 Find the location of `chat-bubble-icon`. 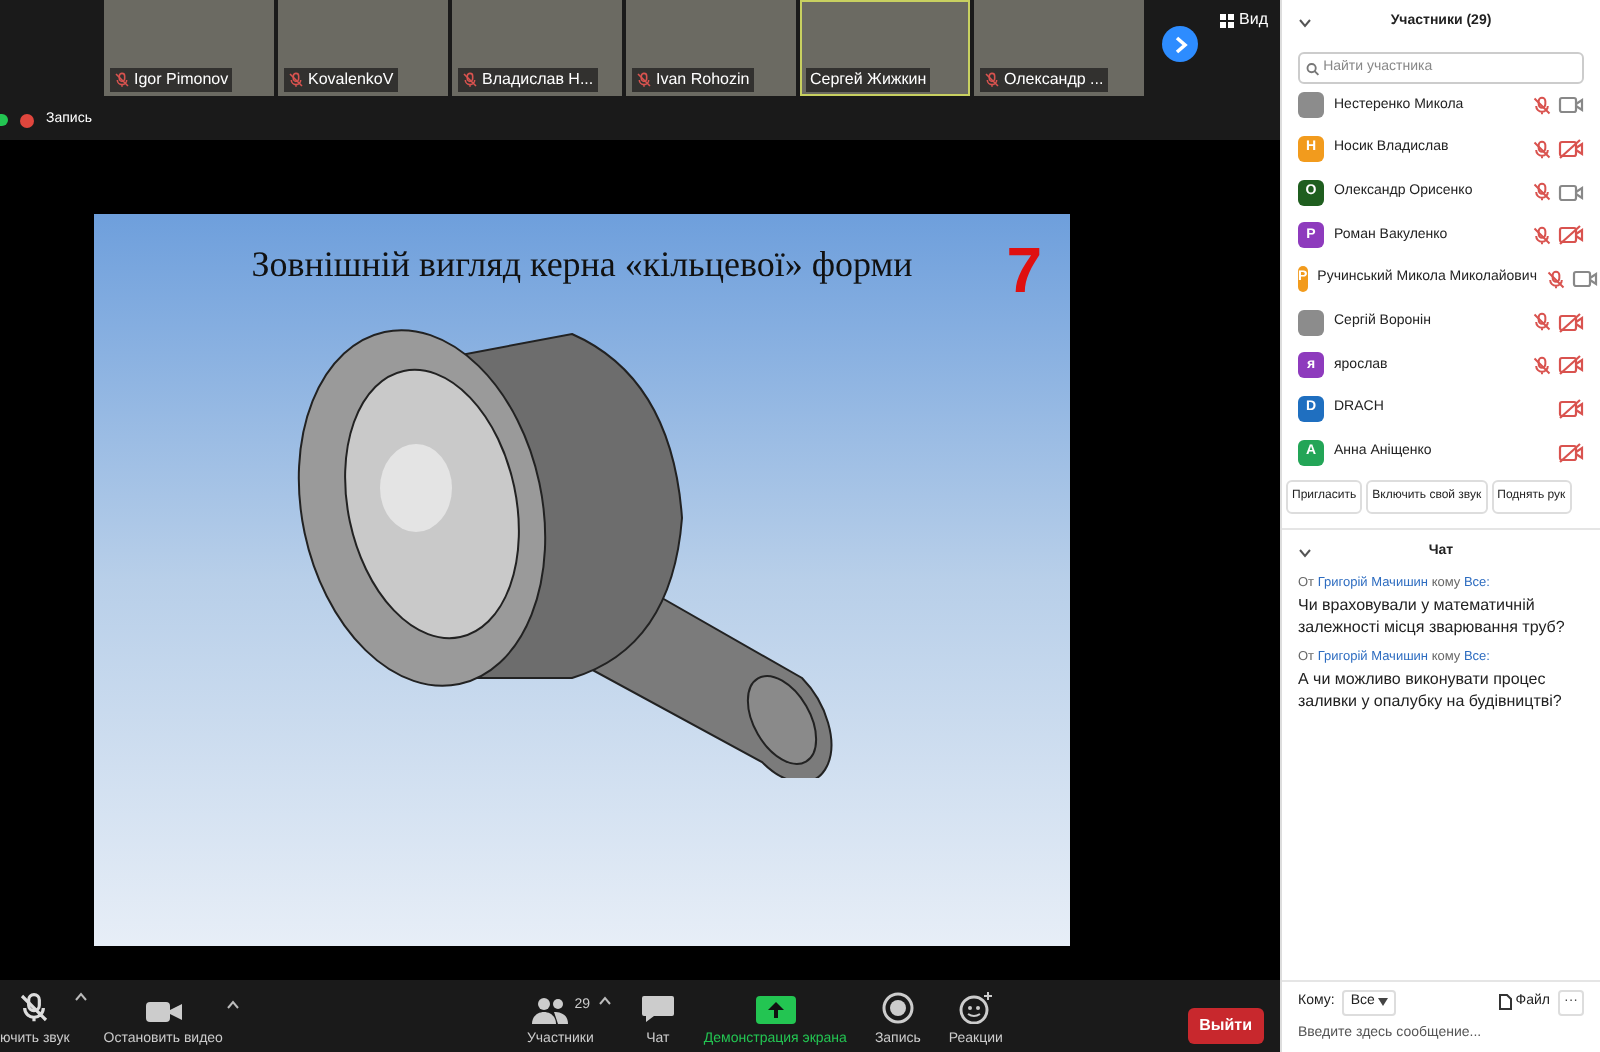

chat-bubble-icon is located at coordinates (657, 1008).